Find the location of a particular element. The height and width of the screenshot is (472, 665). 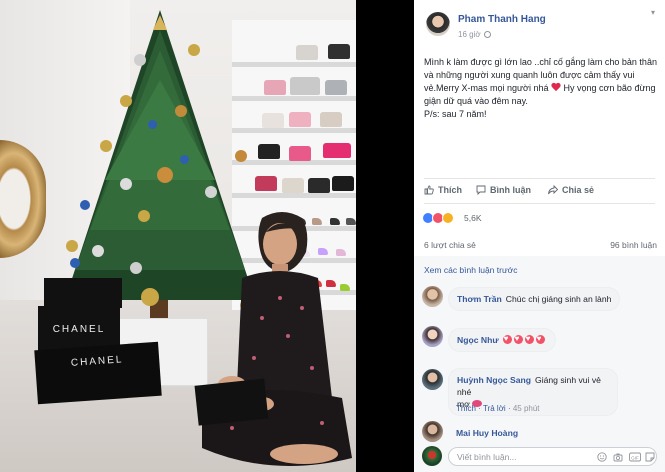

post-actions: Thích Bình luận Chia sẻ is located at coordinates (539, 192).